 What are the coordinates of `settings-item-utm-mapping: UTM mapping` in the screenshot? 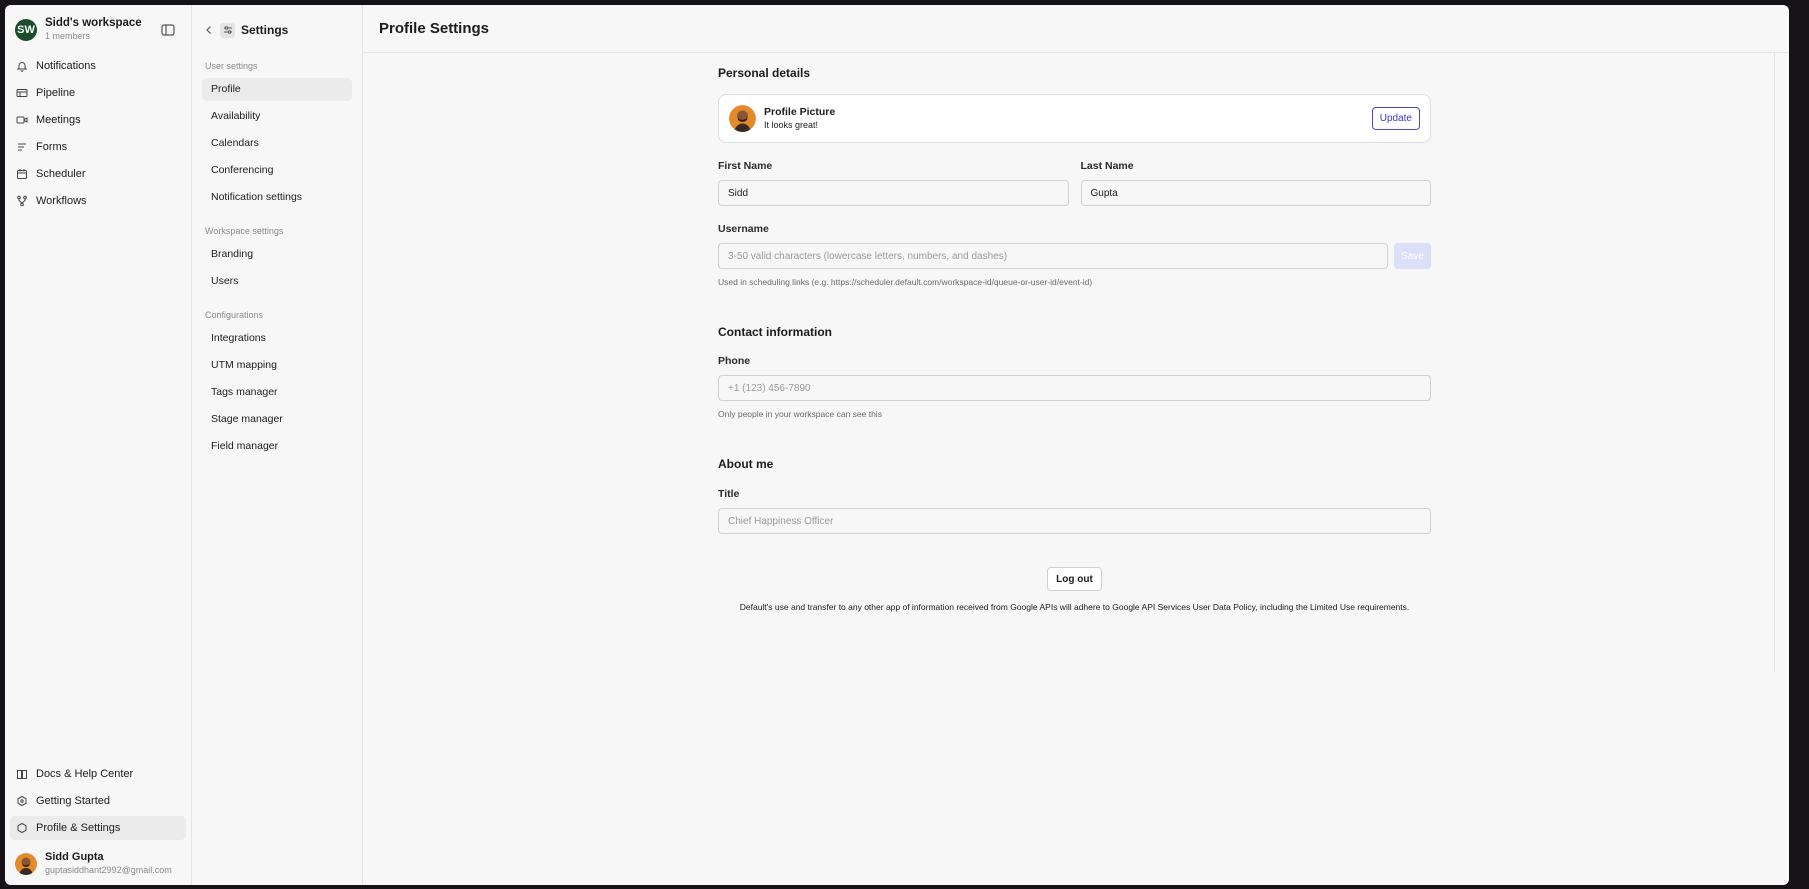 It's located at (277, 365).